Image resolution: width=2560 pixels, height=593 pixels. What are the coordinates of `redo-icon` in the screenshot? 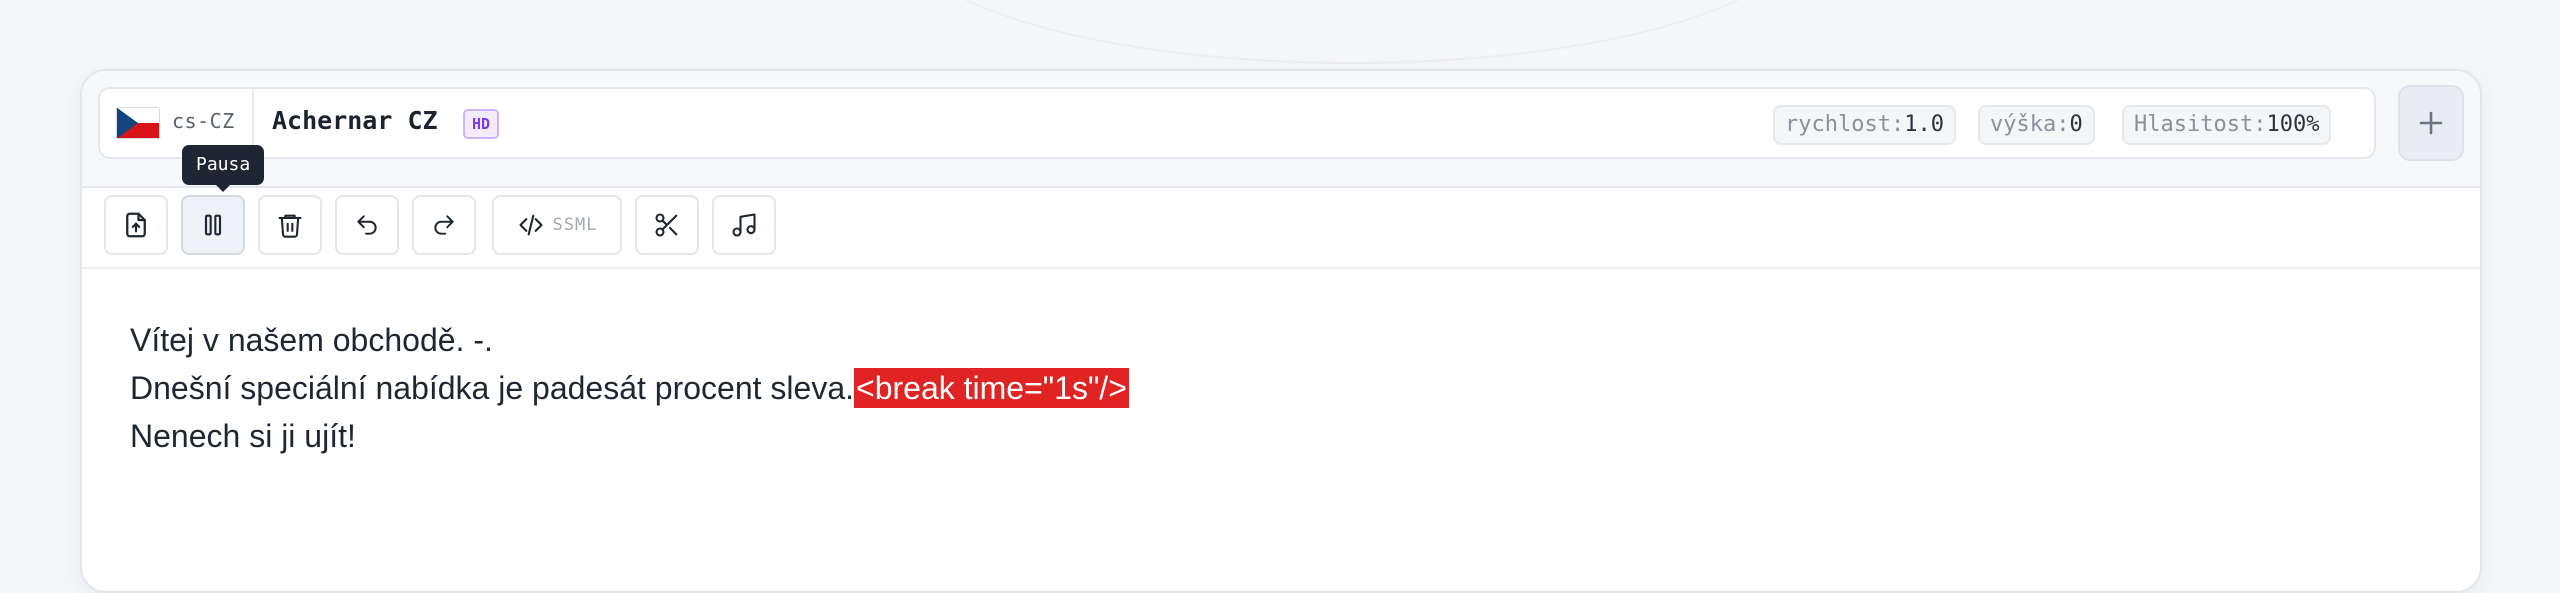 It's located at (444, 225).